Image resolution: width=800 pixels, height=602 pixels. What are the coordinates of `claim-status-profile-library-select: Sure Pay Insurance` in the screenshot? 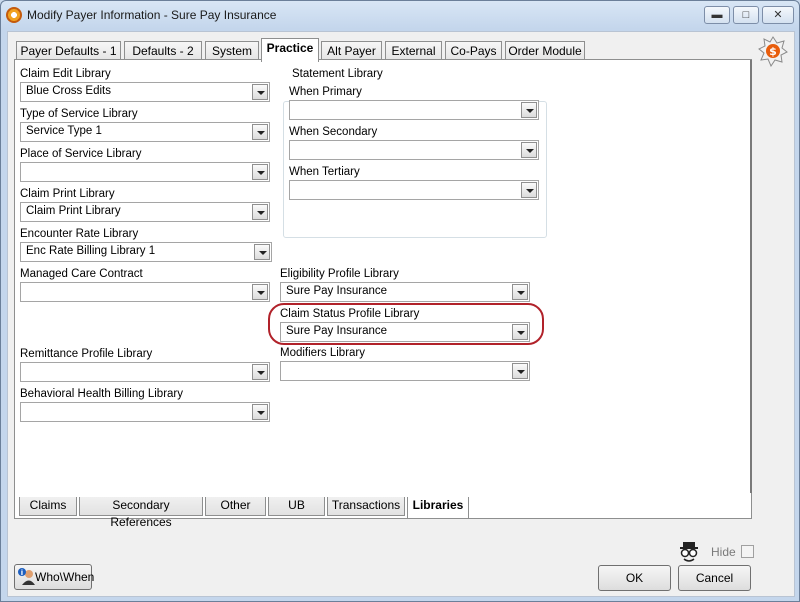 It's located at (405, 332).